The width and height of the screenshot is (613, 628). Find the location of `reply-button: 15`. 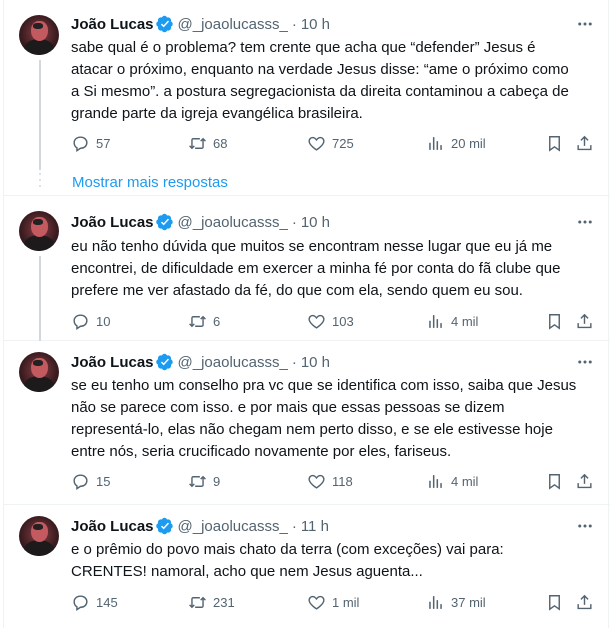

reply-button: 15 is located at coordinates (90, 481).